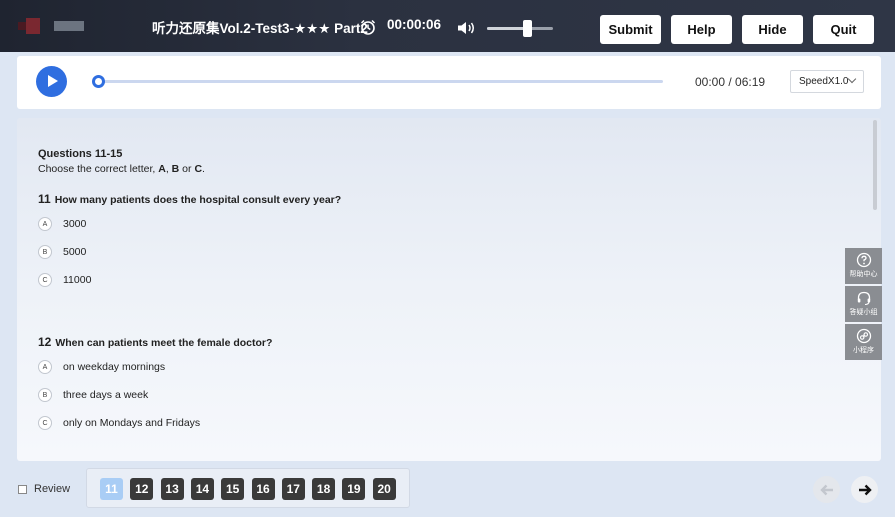 This screenshot has height=517, width=895. What do you see at coordinates (142, 489) in the screenshot?
I see `question-nav-12: 12` at bounding box center [142, 489].